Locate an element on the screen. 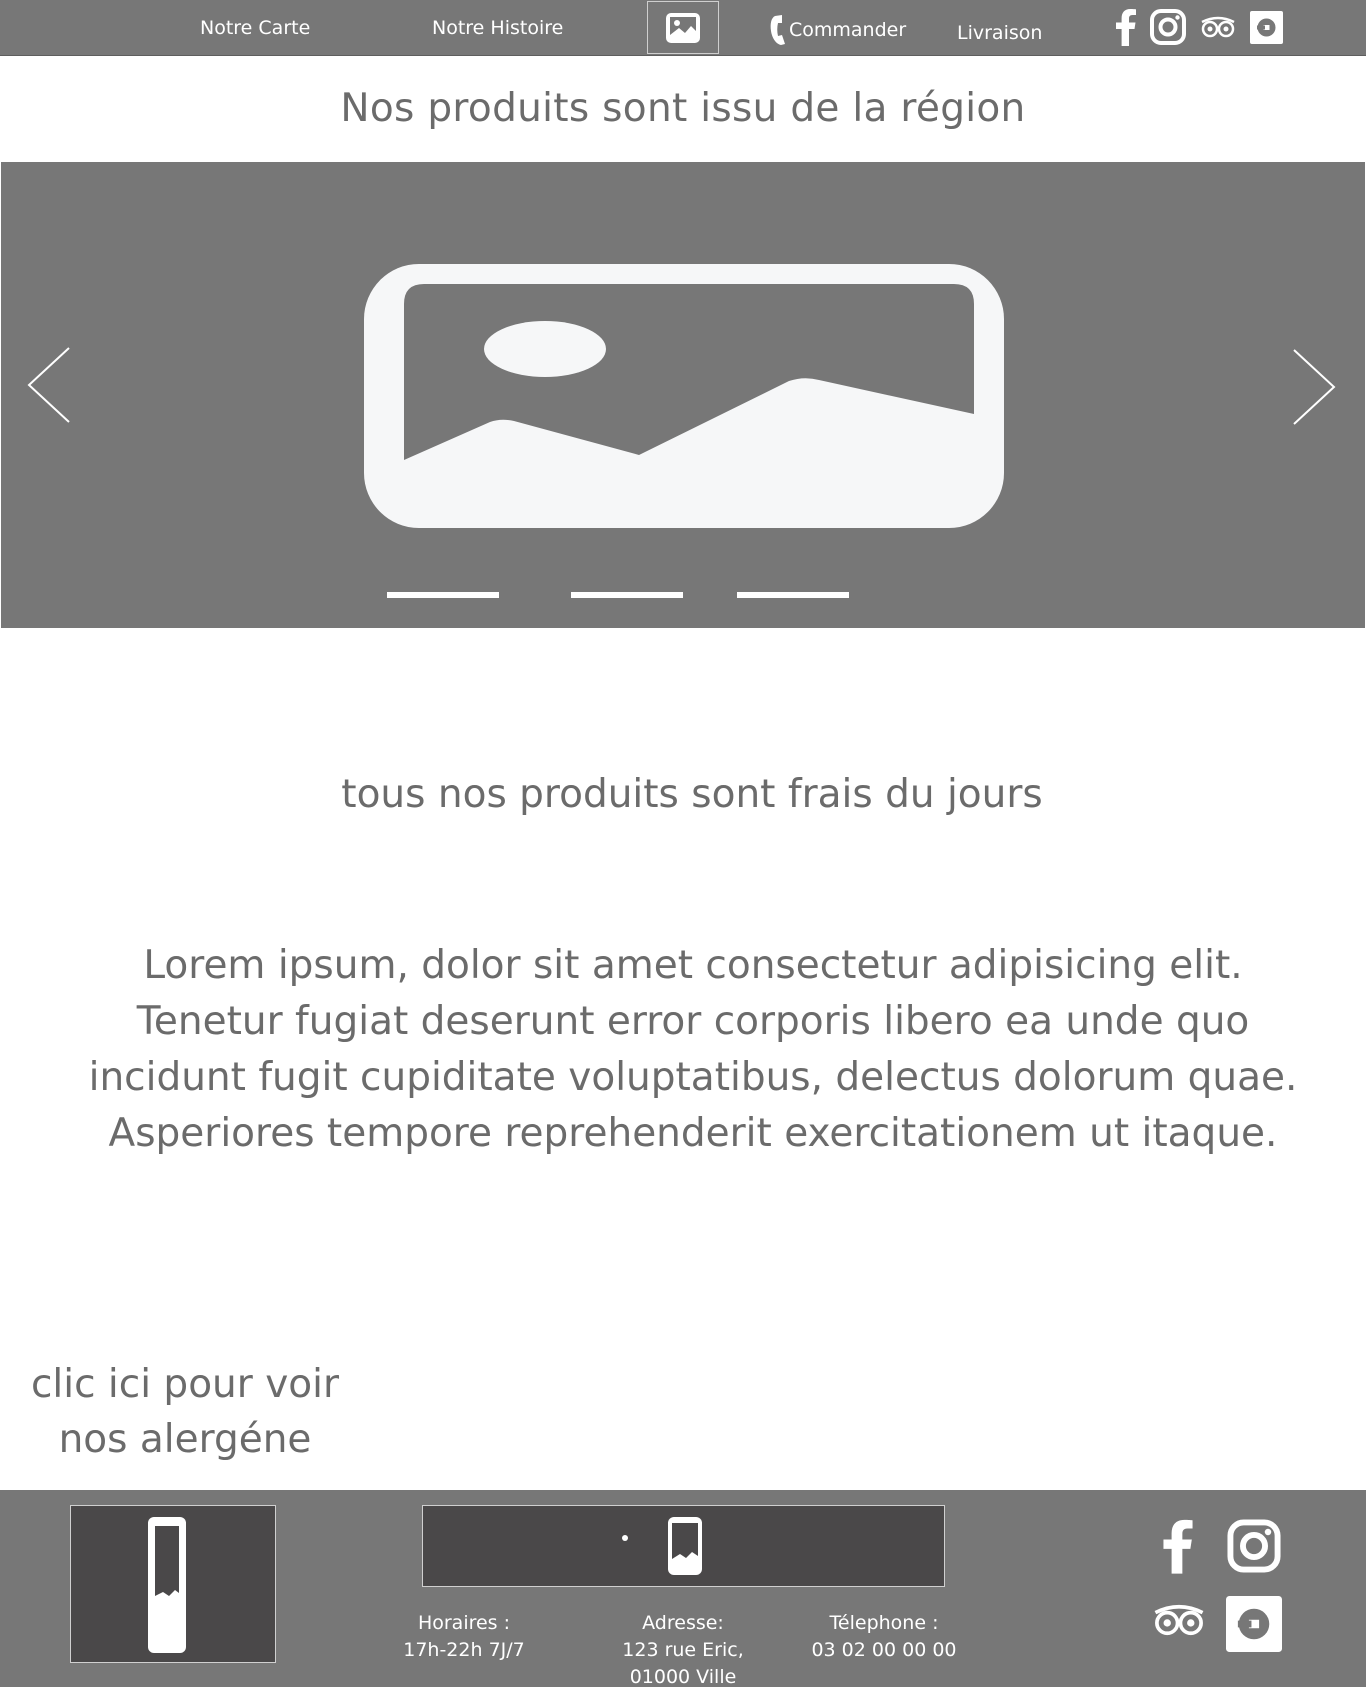  allergen-link-line-1: clic ici pour voir is located at coordinates (185, 1384).